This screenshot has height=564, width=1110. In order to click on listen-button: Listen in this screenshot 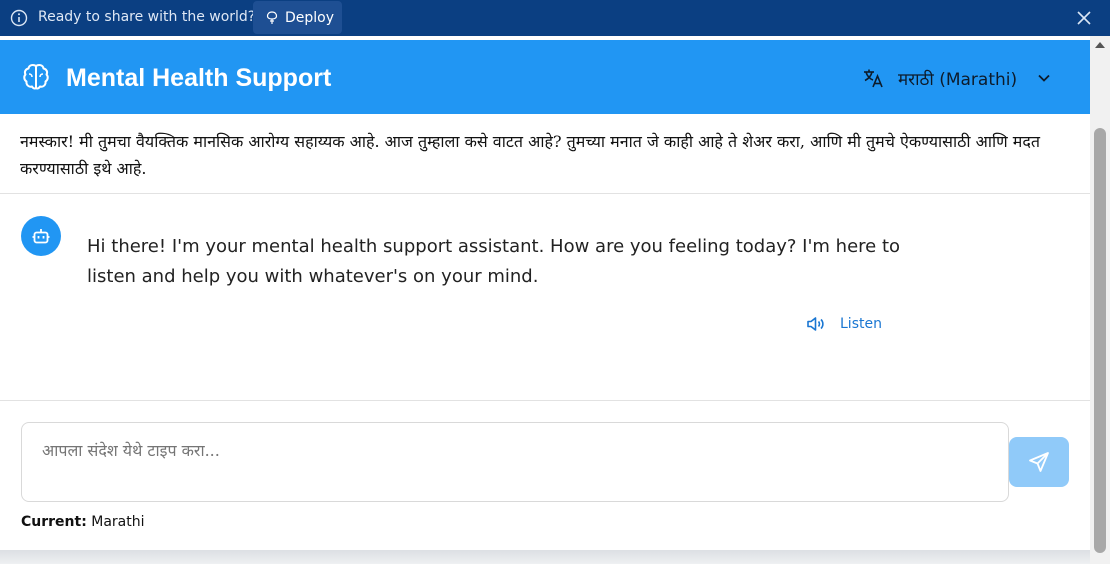, I will do `click(844, 324)`.